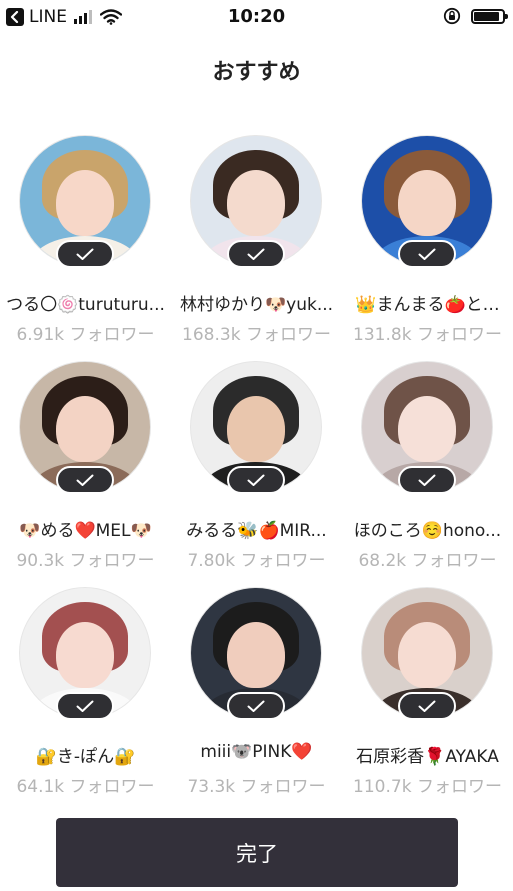  I want to click on recommended-account-card: 🔐き-ぽん🔐 64.1k フォロワー, so click(85, 695).